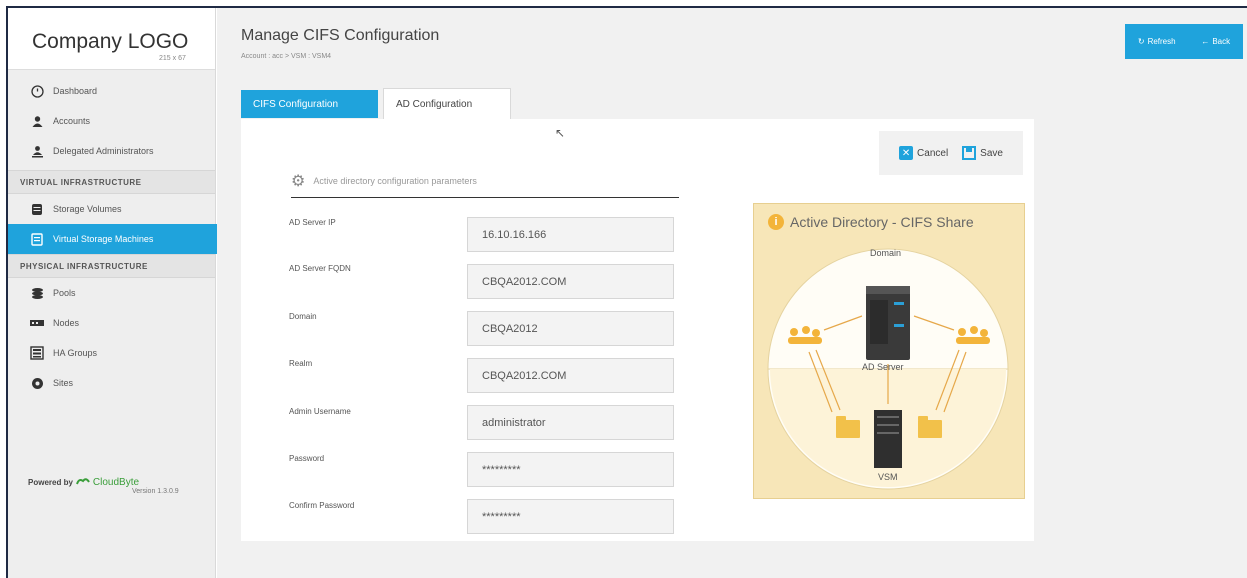 The width and height of the screenshot is (1247, 578). What do you see at coordinates (72, 121) in the screenshot?
I see `sidebar-item-label: Accounts` at bounding box center [72, 121].